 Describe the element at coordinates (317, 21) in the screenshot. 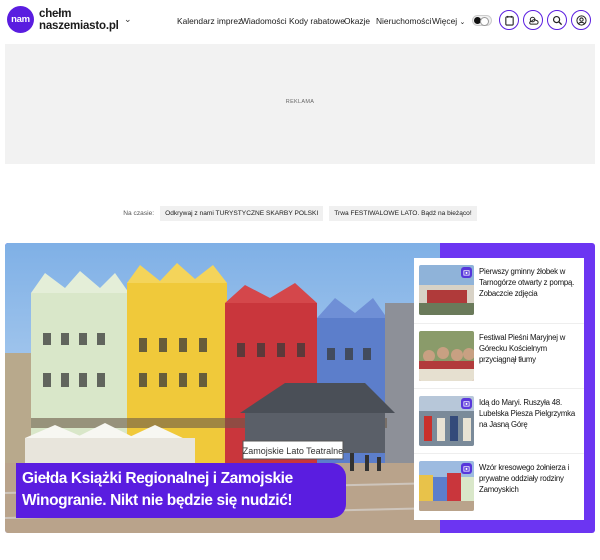

I see `nav-item-coupons: Kody rabatowe` at that location.